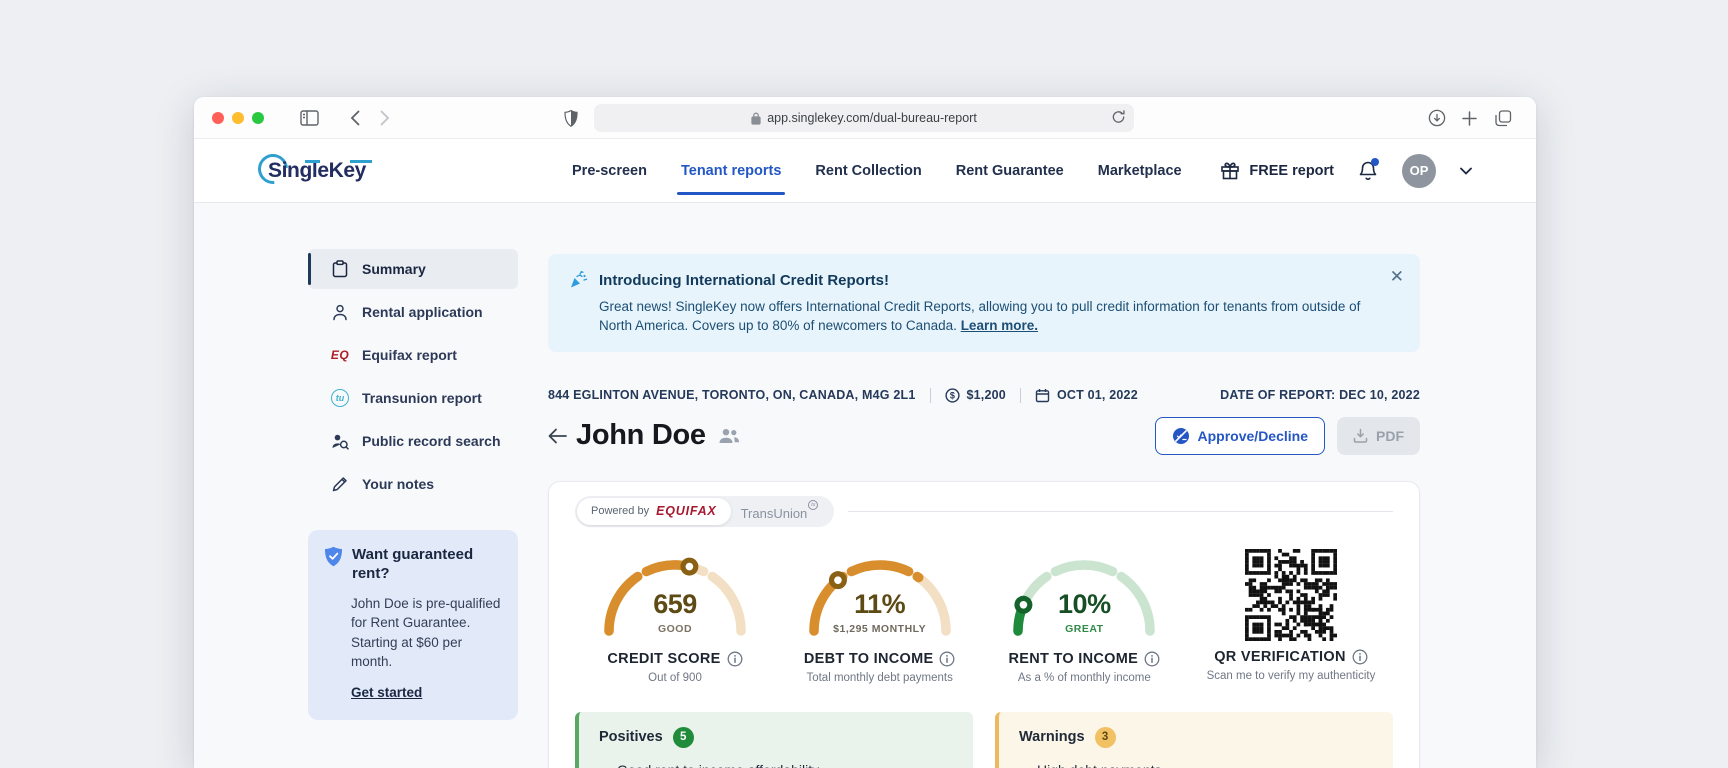  Describe the element at coordinates (774, 513) in the screenshot. I see `transunion-wordmark: TransUnion` at that location.